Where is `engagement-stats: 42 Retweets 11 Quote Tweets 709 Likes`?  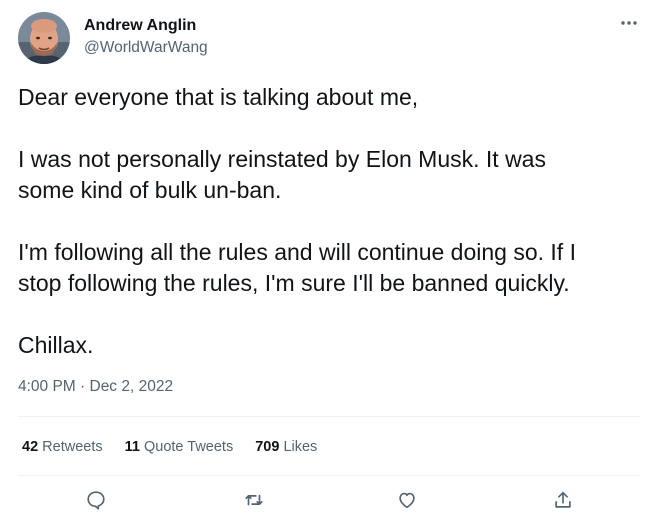 engagement-stats: 42 Retweets 11 Quote Tweets 709 Likes is located at coordinates (180, 447).